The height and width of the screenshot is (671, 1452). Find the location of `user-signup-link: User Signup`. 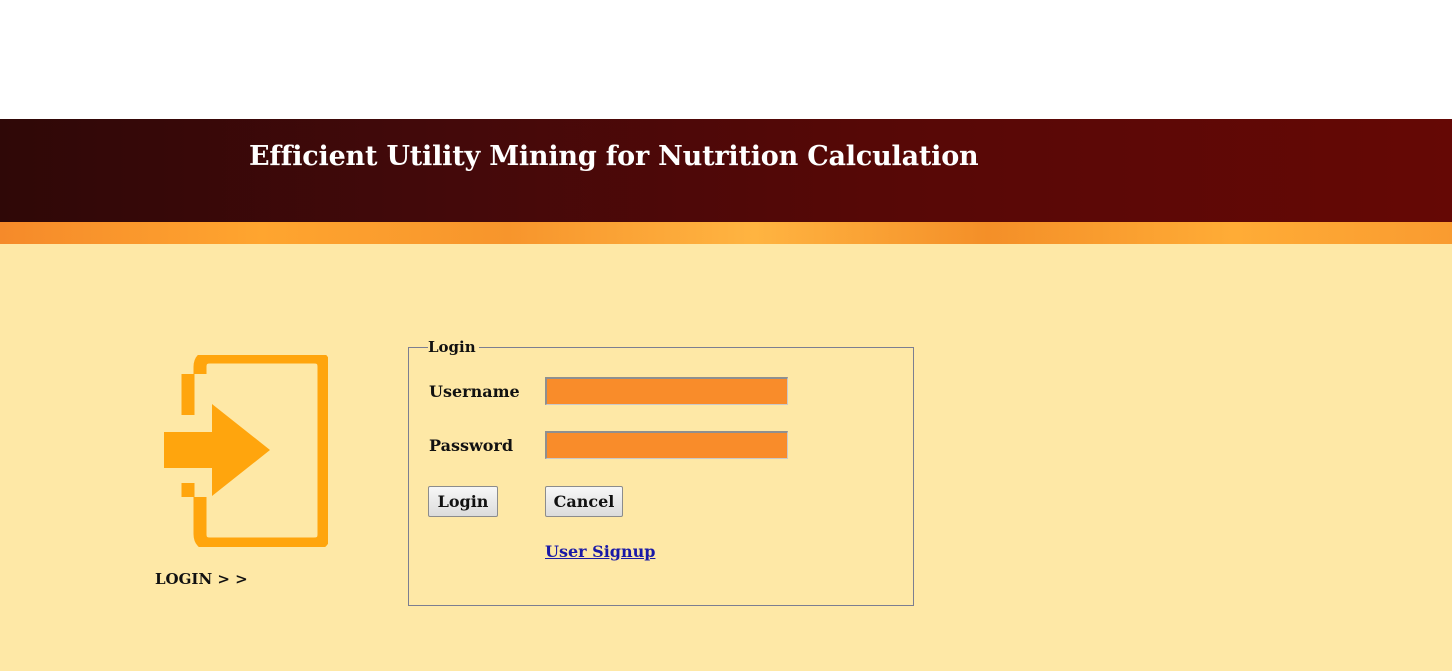

user-signup-link: User Signup is located at coordinates (600, 551).